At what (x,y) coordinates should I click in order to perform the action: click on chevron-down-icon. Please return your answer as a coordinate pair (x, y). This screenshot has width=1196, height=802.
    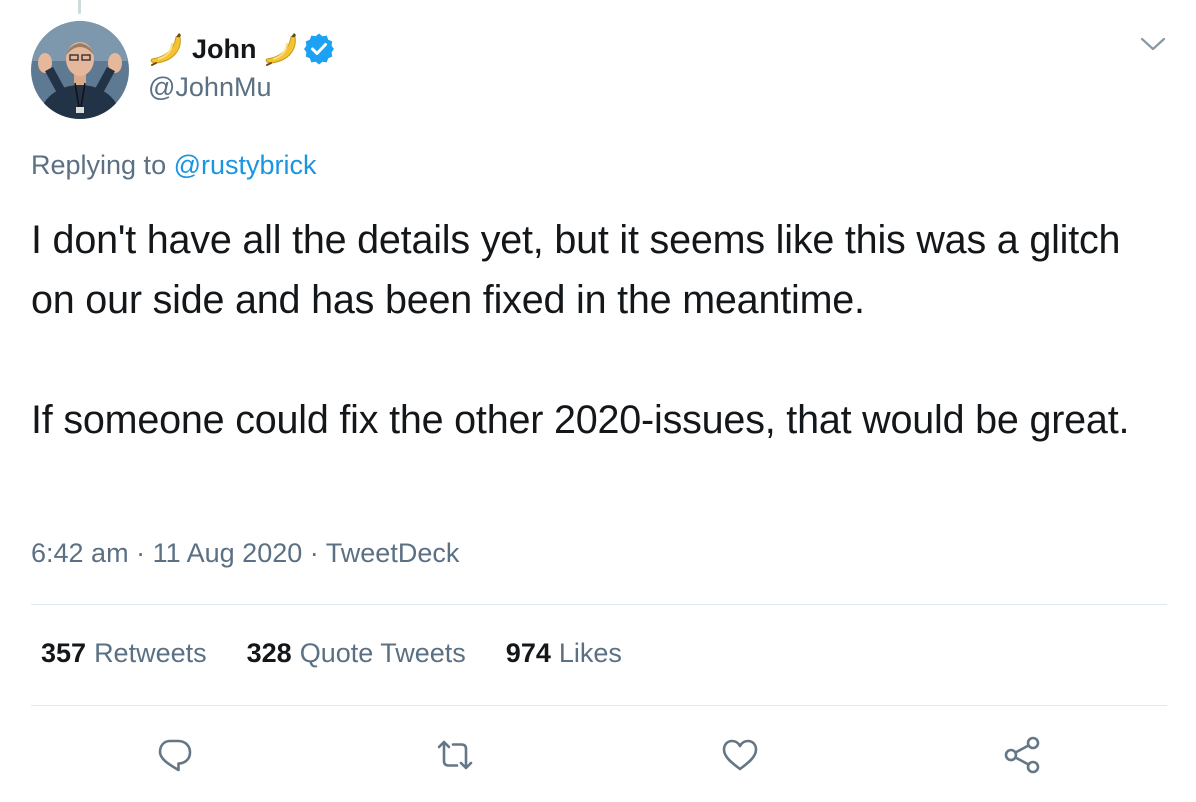
    Looking at the image, I should click on (1153, 44).